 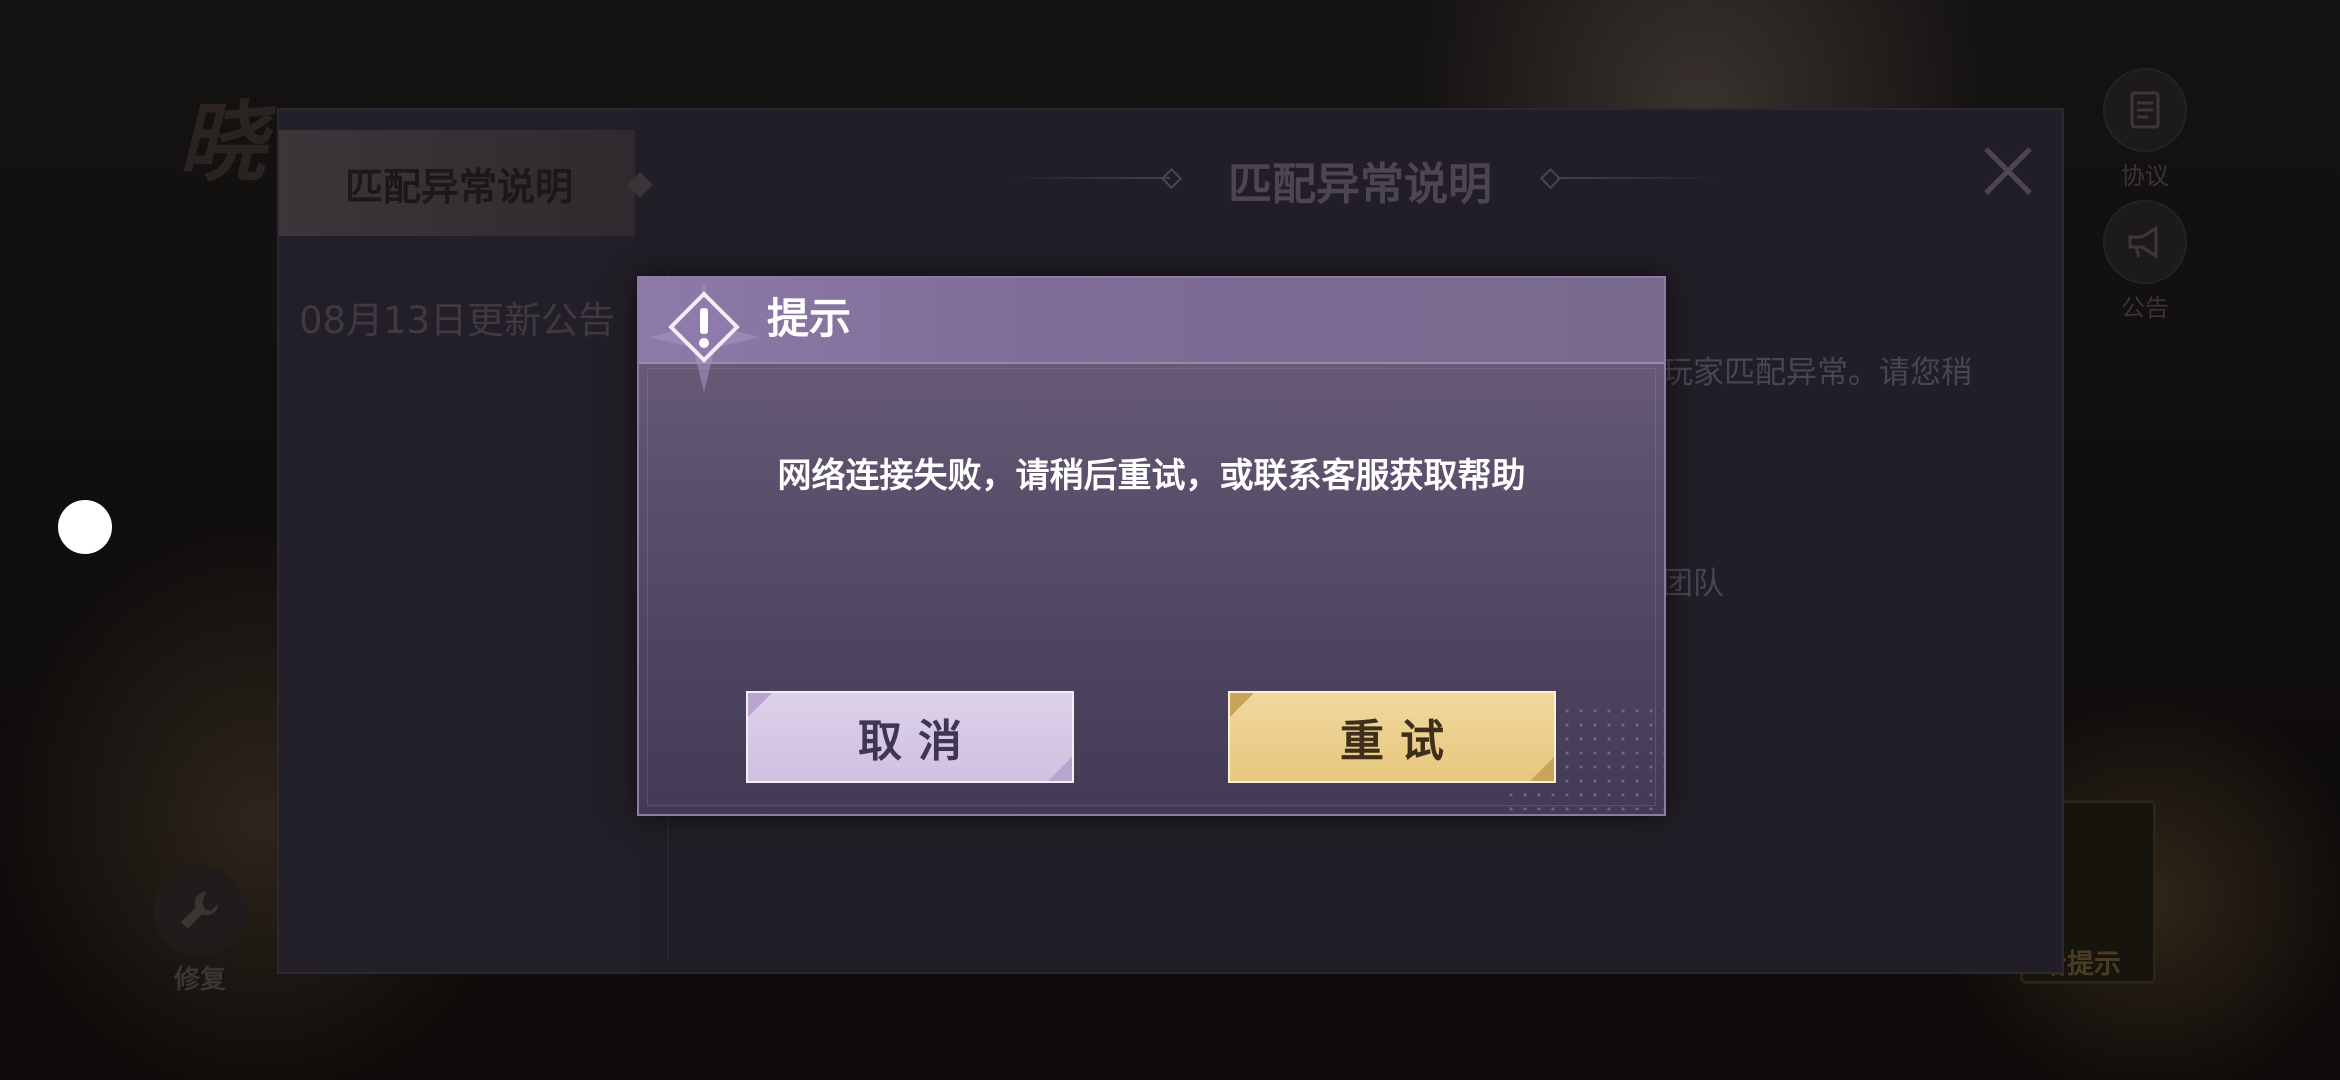 I want to click on megaphone-icon, so click(x=2145, y=242).